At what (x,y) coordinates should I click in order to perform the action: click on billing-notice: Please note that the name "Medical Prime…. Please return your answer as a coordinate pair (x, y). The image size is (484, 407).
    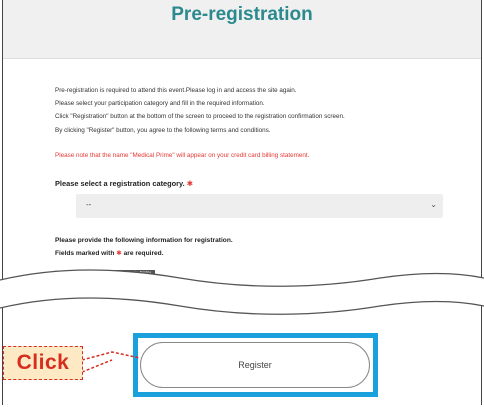
    Looking at the image, I should click on (182, 155).